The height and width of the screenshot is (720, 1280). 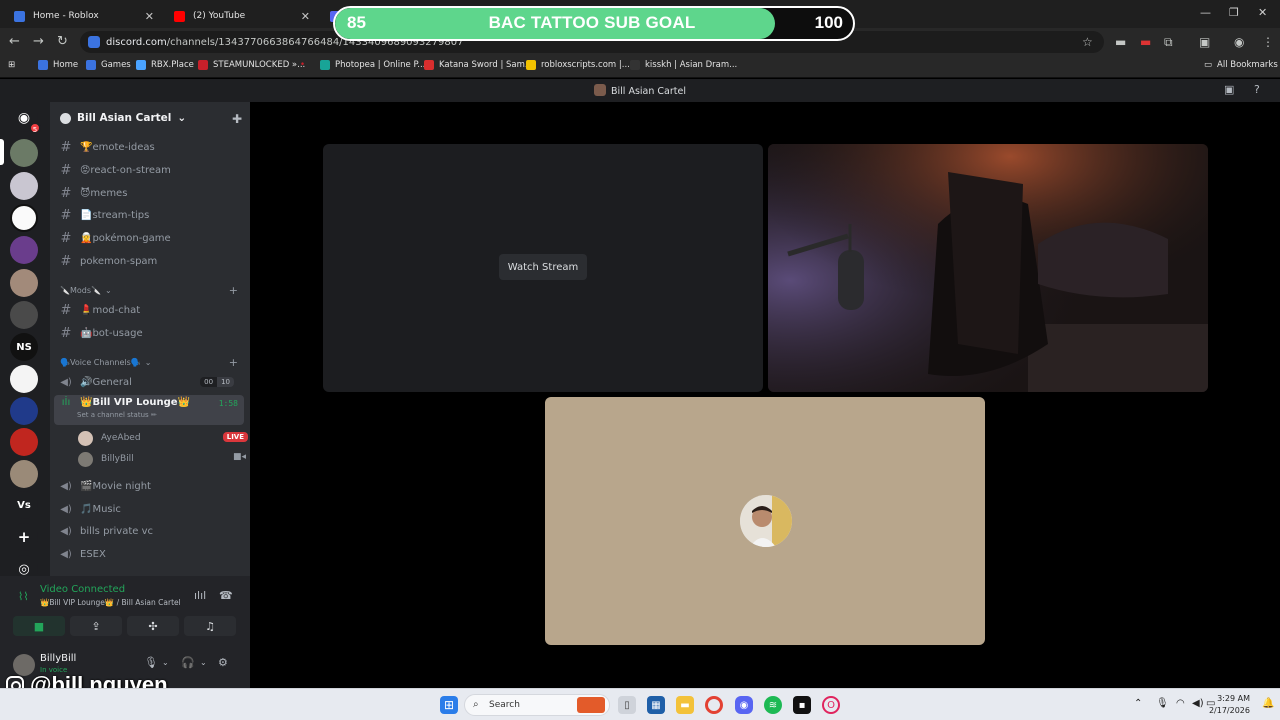 I want to click on discord-taskbar-icon: ◉, so click(x=744, y=705).